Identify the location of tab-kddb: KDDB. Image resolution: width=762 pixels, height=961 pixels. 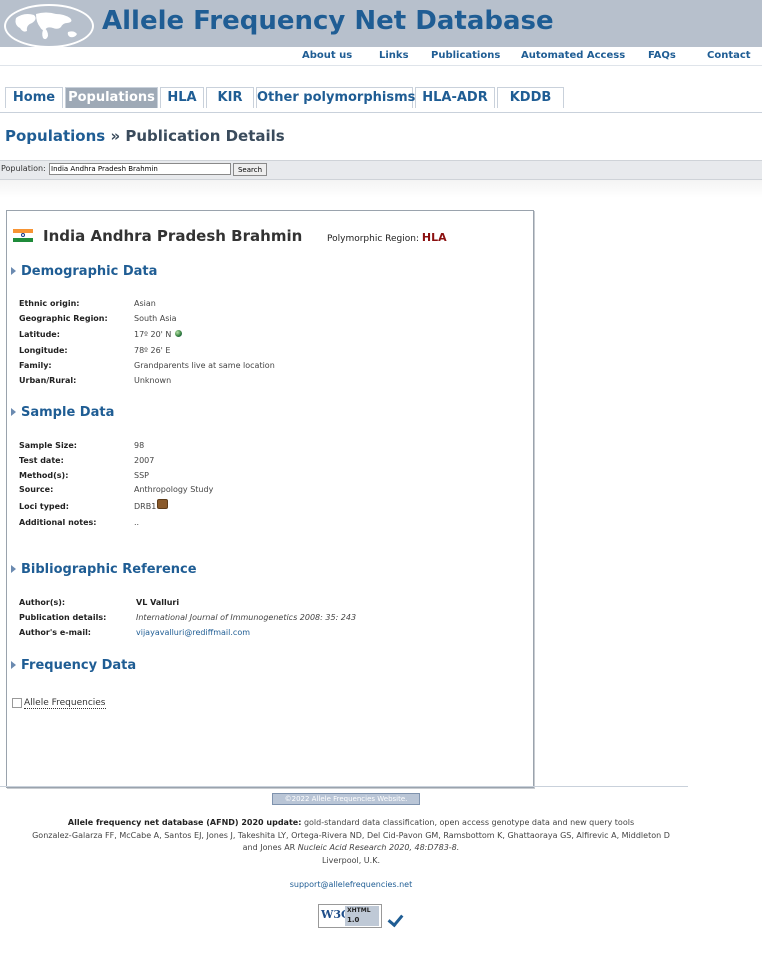
(530, 97).